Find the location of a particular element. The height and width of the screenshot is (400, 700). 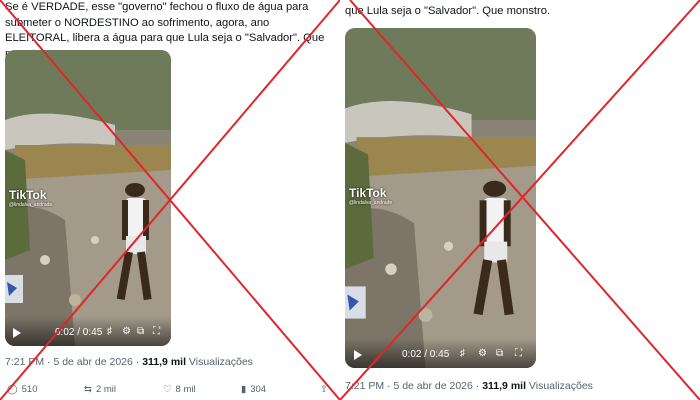

repost-button: ⇆ 2 mil is located at coordinates (100, 389).